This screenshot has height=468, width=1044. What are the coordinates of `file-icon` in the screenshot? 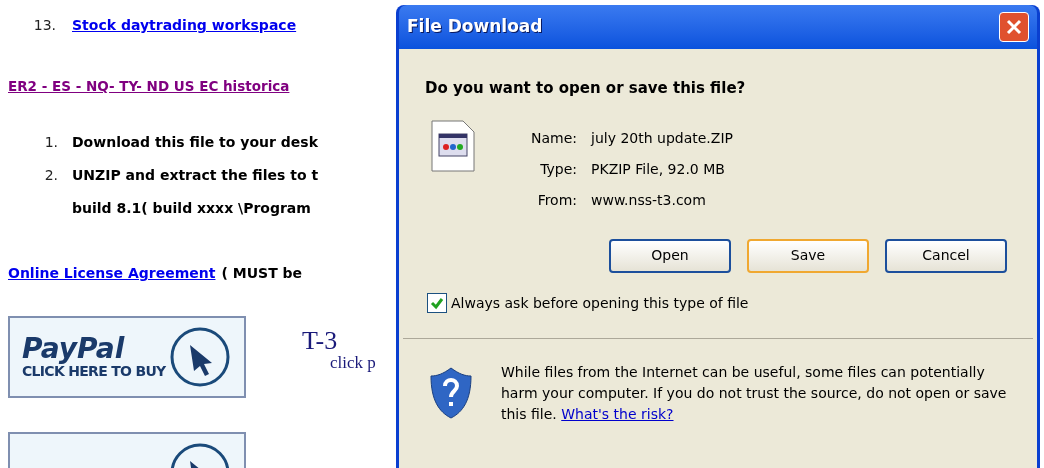 It's located at (453, 145).